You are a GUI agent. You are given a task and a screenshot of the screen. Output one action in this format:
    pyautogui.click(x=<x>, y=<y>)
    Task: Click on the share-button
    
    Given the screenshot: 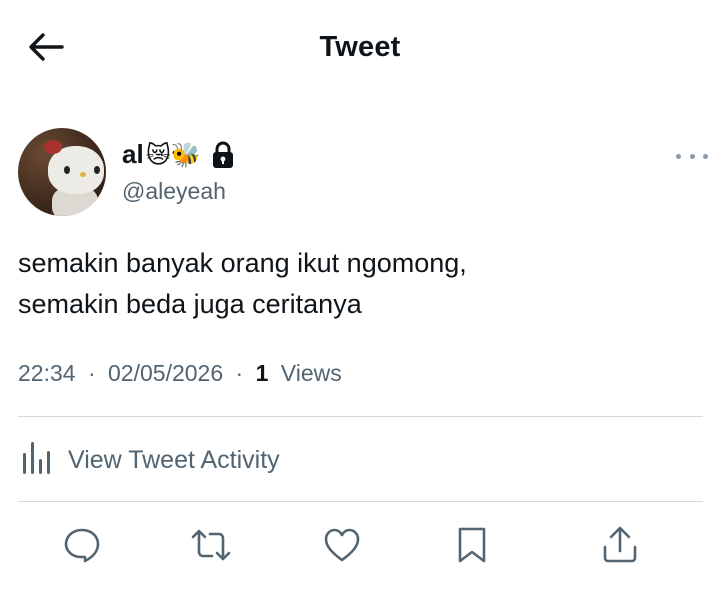 What is the action you would take?
    pyautogui.click(x=620, y=547)
    